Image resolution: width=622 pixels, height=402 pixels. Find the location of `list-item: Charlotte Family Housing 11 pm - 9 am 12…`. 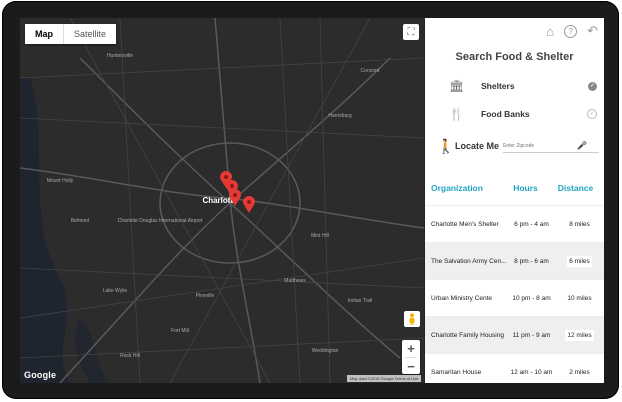

list-item: Charlotte Family Housing 11 pm - 9 am 12… is located at coordinates (514, 334).